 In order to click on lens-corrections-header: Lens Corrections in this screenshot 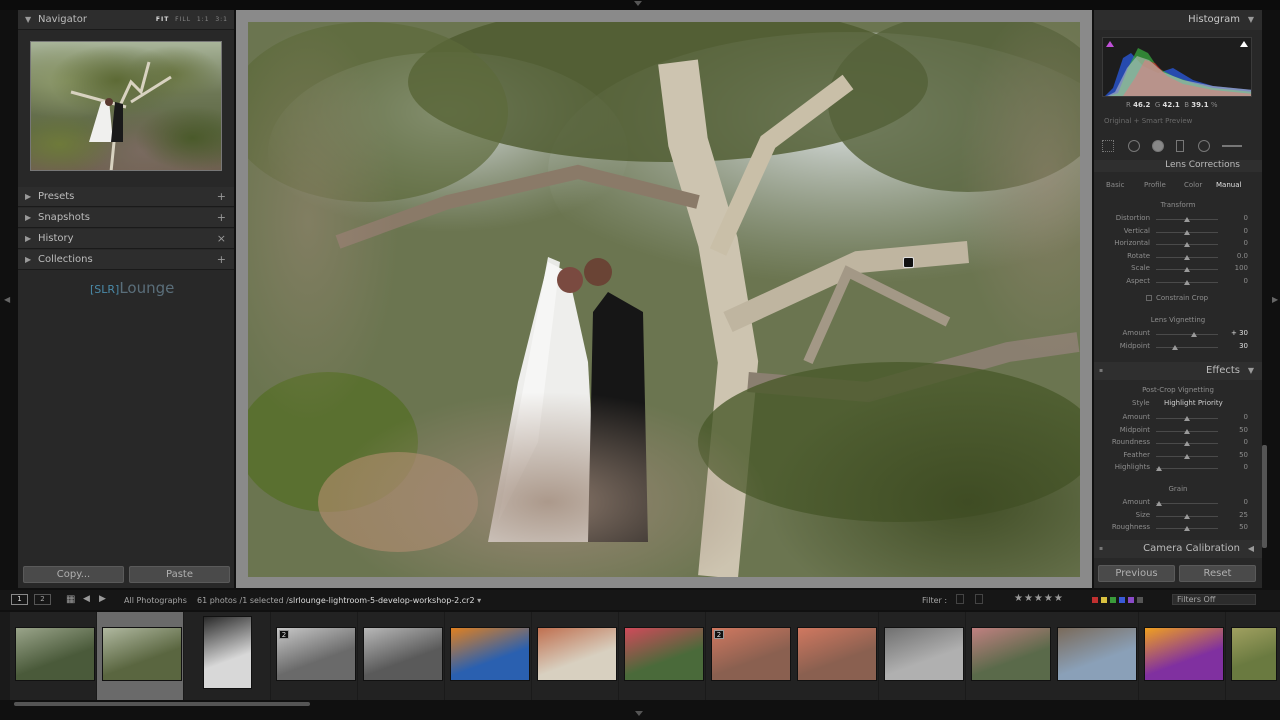, I will do `click(1178, 166)`.